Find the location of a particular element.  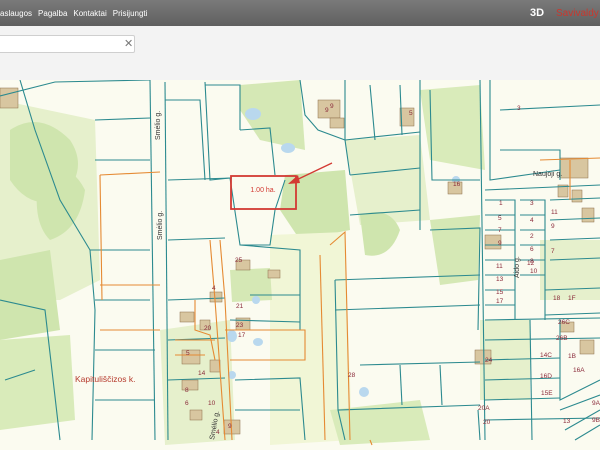

parcel-number: 2 is located at coordinates (532, 236).